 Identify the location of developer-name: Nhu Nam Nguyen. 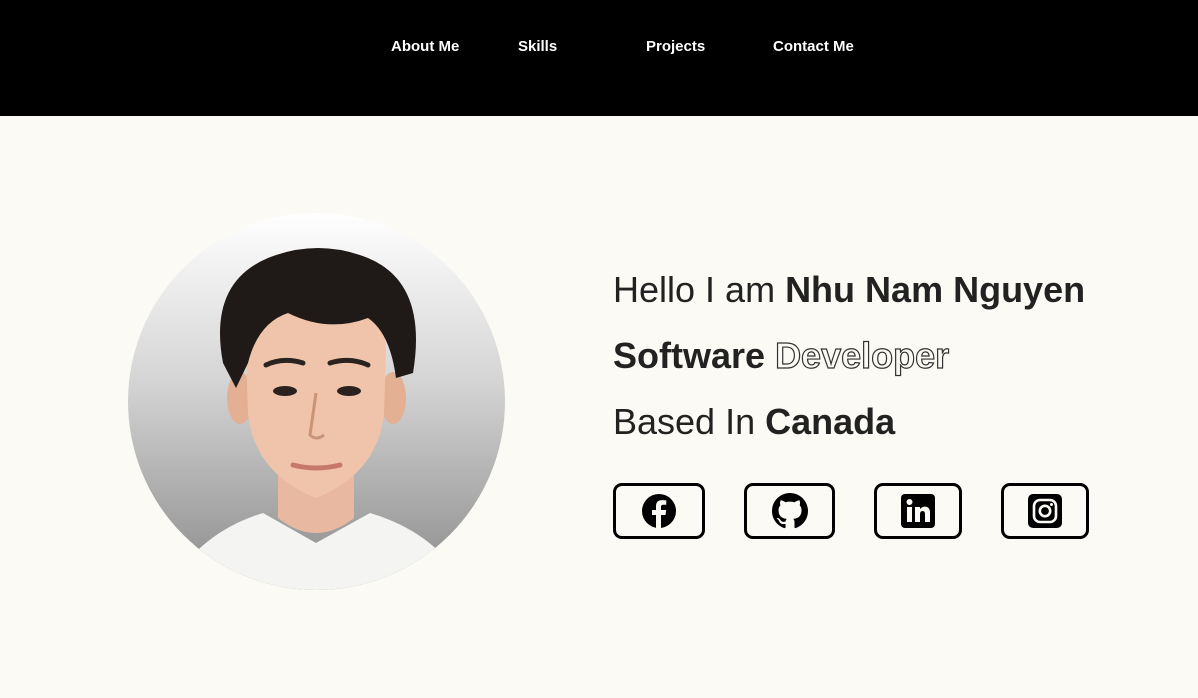
(935, 289).